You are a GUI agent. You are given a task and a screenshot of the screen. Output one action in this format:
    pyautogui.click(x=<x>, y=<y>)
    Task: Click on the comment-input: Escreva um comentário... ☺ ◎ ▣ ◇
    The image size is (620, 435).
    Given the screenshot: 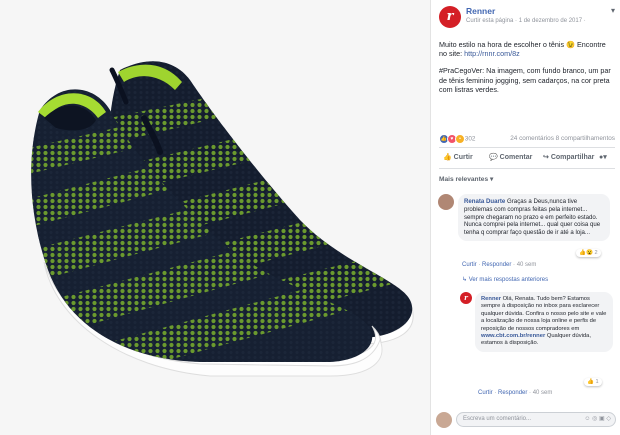 What is the action you would take?
    pyautogui.click(x=536, y=419)
    